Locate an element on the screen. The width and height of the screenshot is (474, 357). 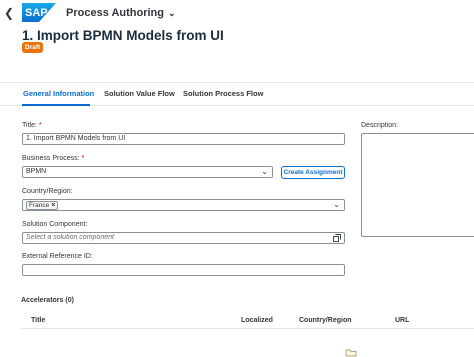
accelerators-title: Accelerators (0) is located at coordinates (47, 300).